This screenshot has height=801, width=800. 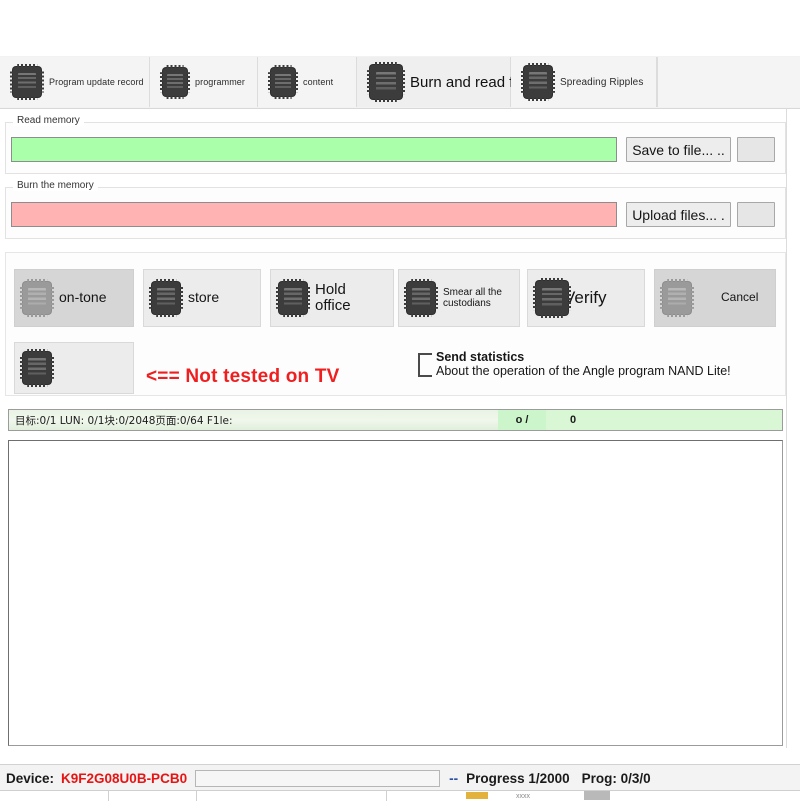 I want to click on background-window-sliver: xxxx, so click(x=400, y=795).